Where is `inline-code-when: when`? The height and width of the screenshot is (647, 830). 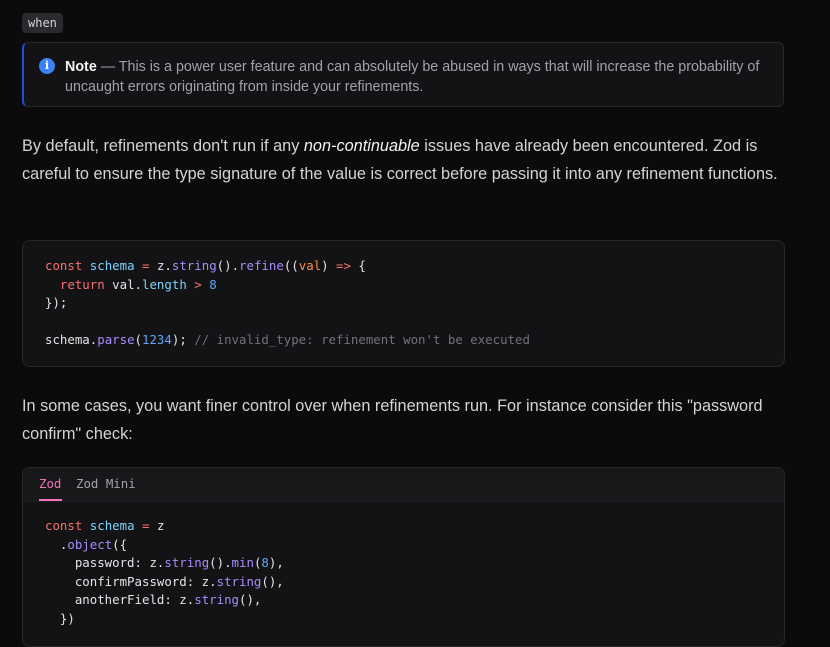
inline-code-when: when is located at coordinates (42, 23).